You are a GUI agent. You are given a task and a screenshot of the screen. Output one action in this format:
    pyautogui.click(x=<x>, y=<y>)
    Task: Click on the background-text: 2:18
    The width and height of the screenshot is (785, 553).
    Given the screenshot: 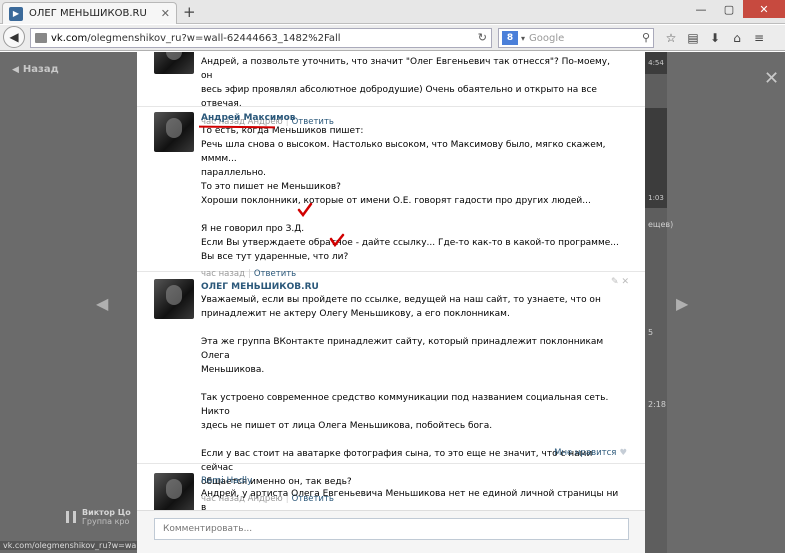 What is the action you would take?
    pyautogui.click(x=657, y=404)
    